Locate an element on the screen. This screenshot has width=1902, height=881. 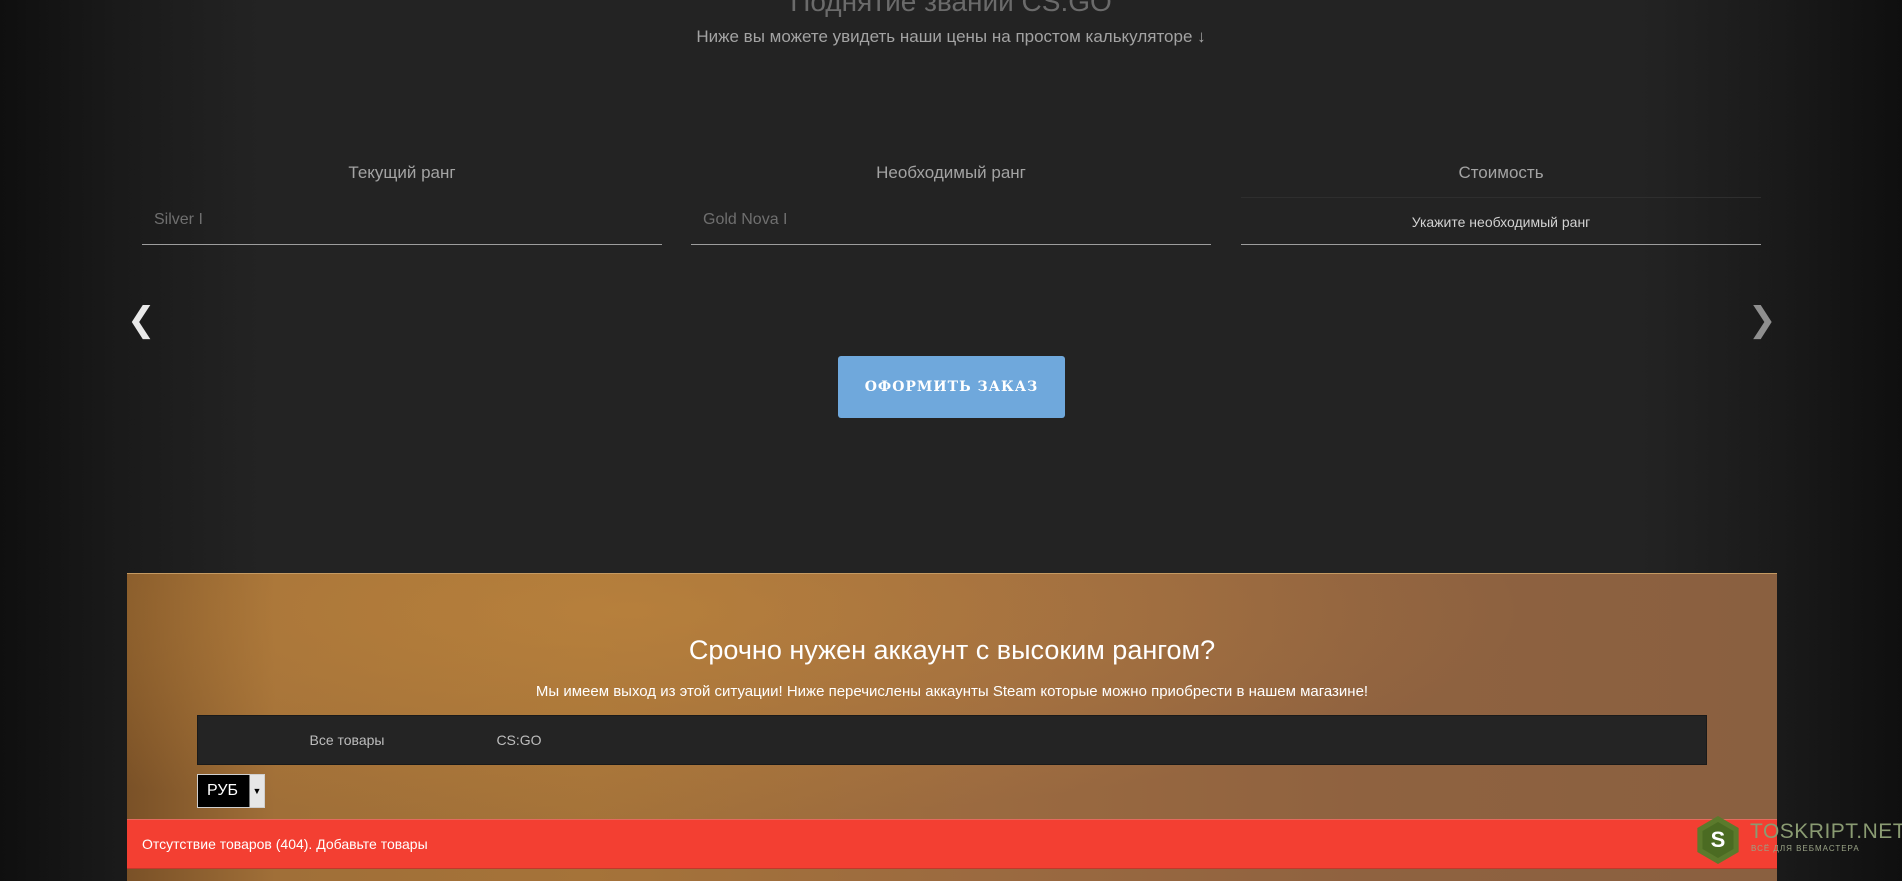
carousel-next-button: ❯ is located at coordinates (1762, 320).